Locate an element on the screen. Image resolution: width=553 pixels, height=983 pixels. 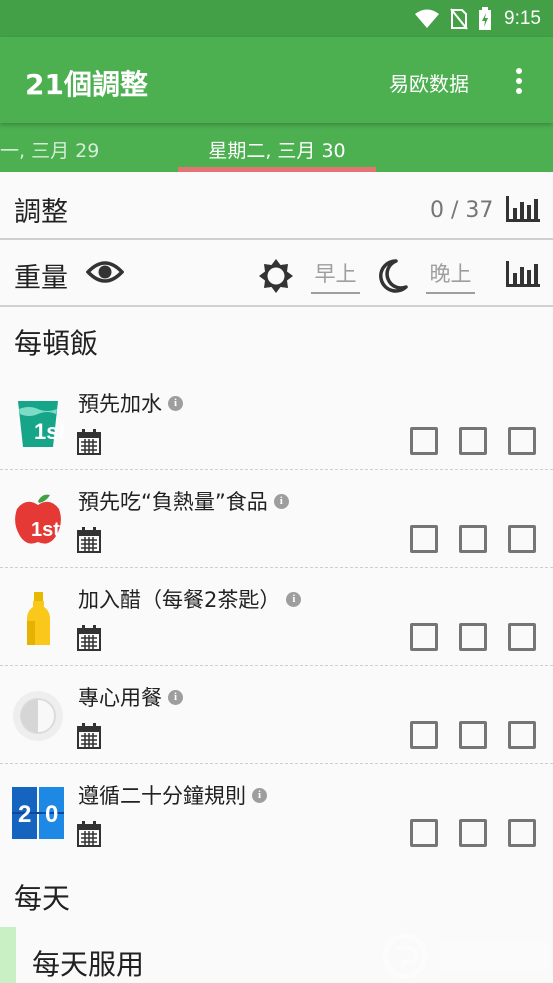
adjustments-count: 0 / 37 is located at coordinates (462, 210).